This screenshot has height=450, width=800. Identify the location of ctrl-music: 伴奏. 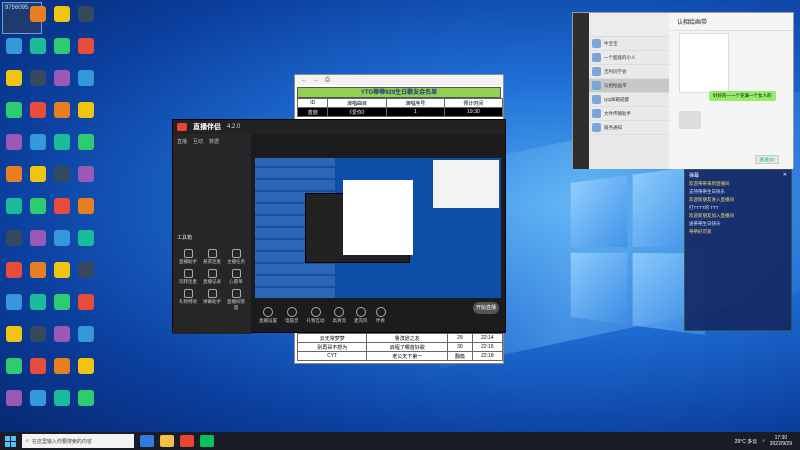
(380, 315).